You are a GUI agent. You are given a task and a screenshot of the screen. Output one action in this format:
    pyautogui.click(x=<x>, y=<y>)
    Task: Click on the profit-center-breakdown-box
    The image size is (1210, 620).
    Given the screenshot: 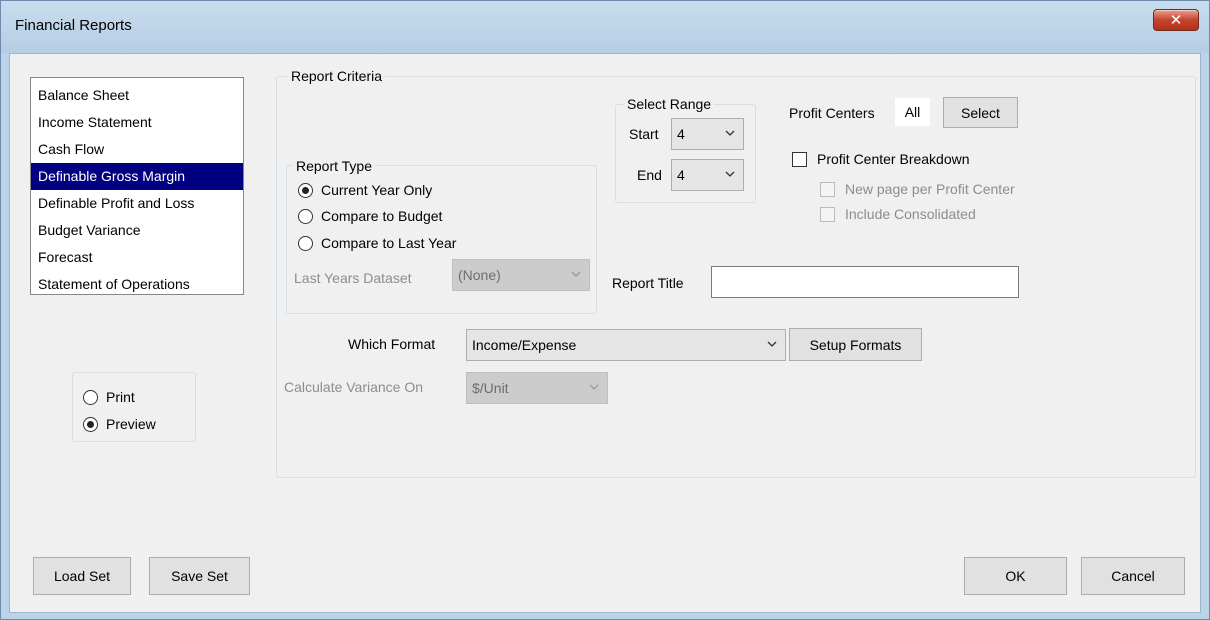 What is the action you would take?
    pyautogui.click(x=799, y=159)
    